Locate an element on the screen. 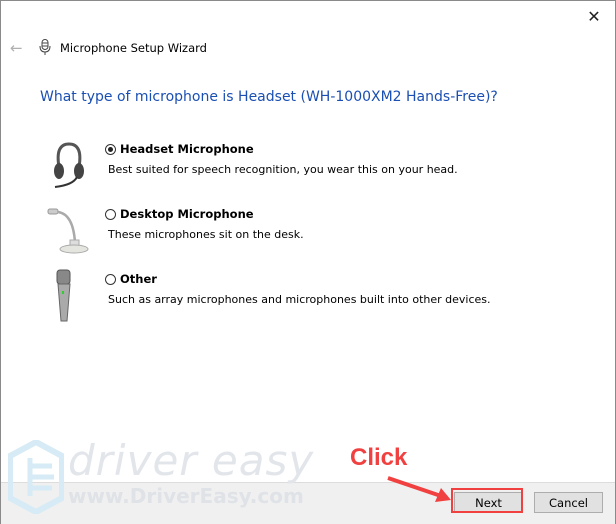 This screenshot has width=616, height=524. annotation-label: Click is located at coordinates (379, 457).